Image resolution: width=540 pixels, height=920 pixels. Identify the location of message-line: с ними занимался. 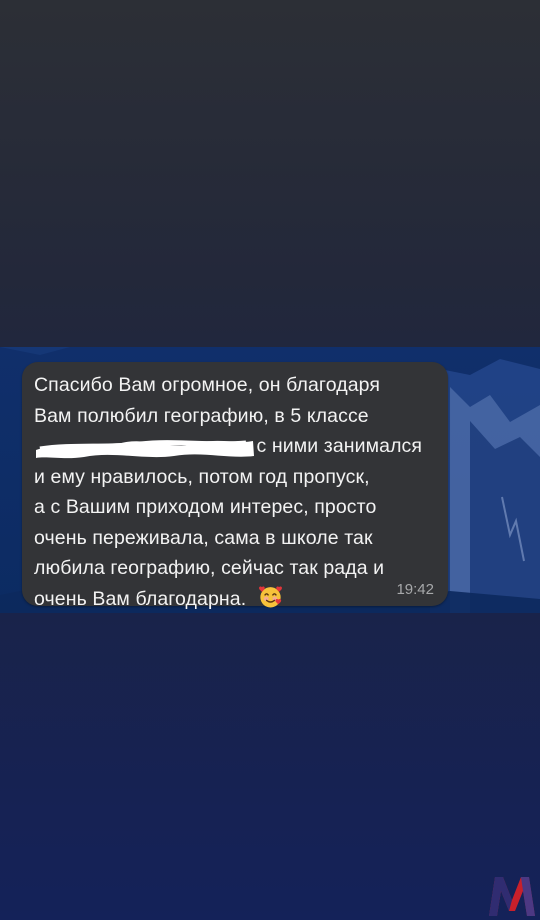
(236, 446).